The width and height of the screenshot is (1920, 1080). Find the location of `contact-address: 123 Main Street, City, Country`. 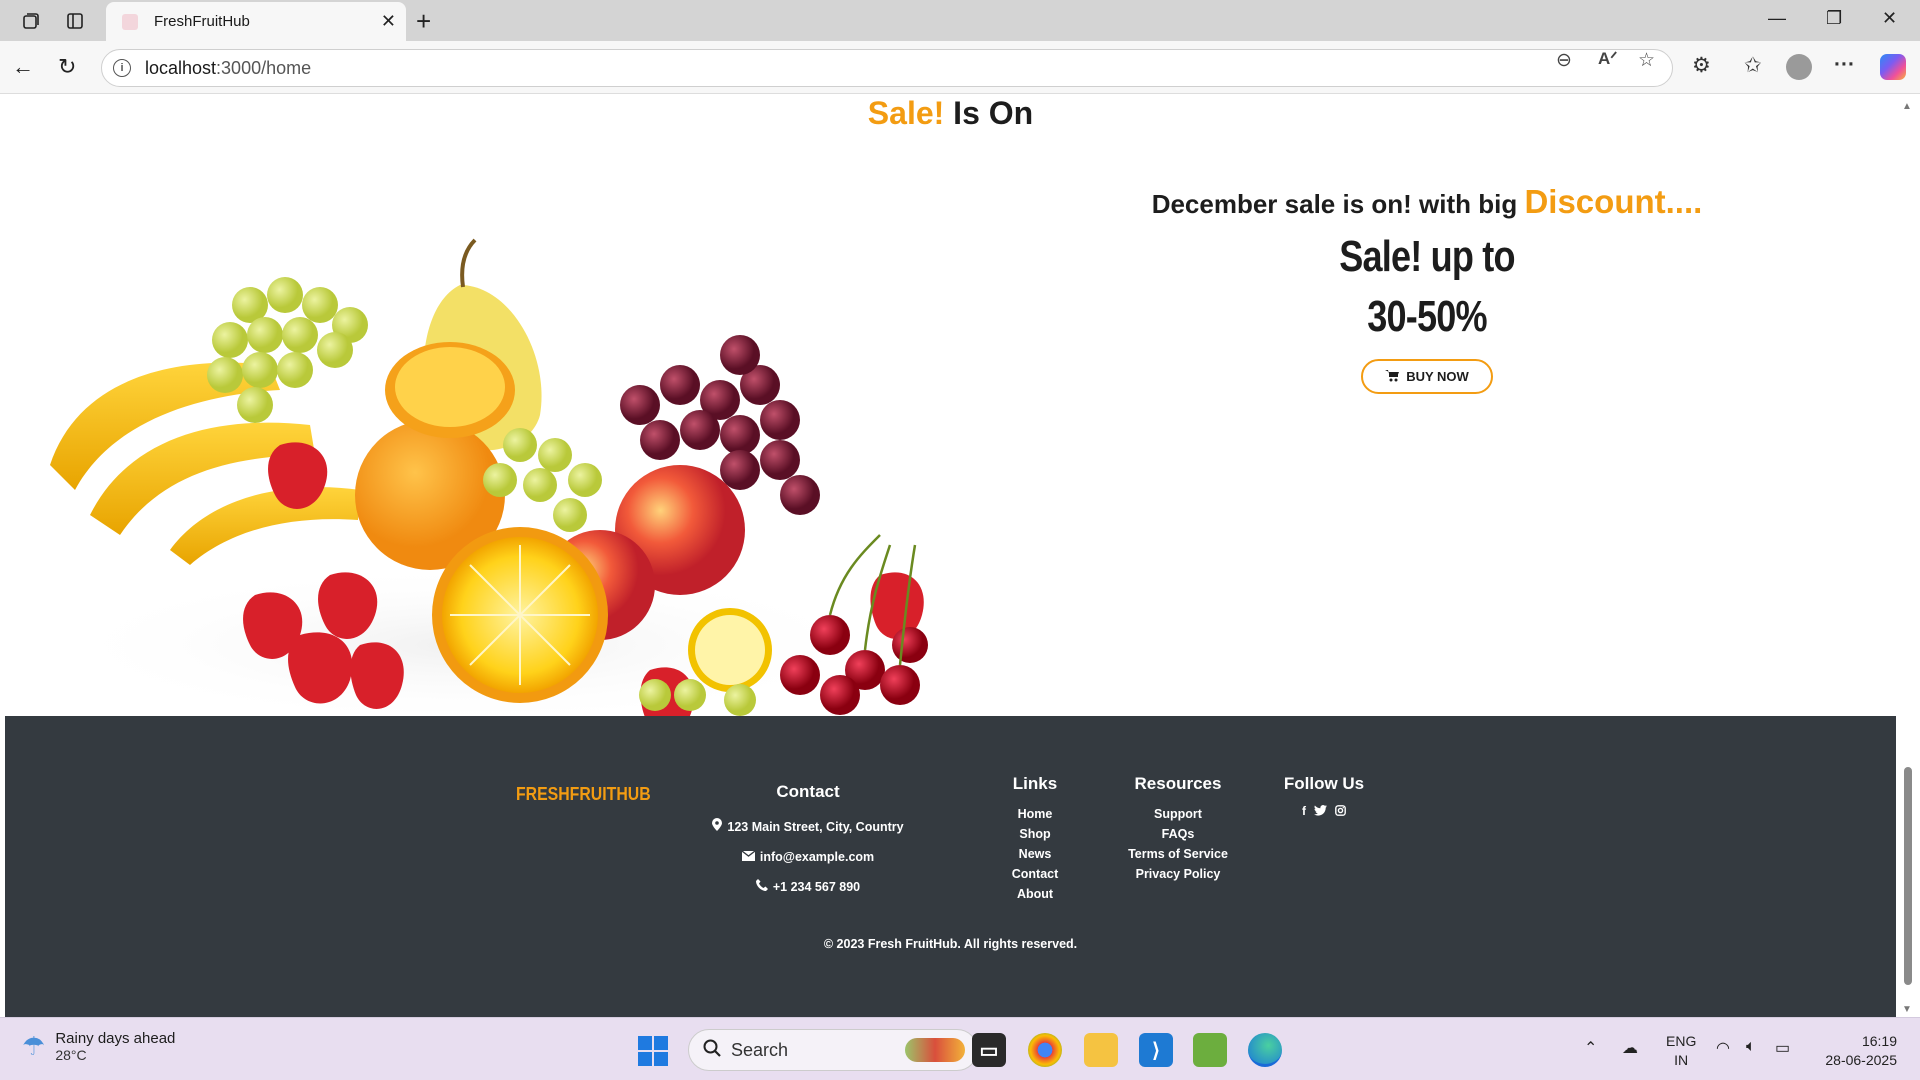

contact-address: 123 Main Street, City, Country is located at coordinates (808, 827).